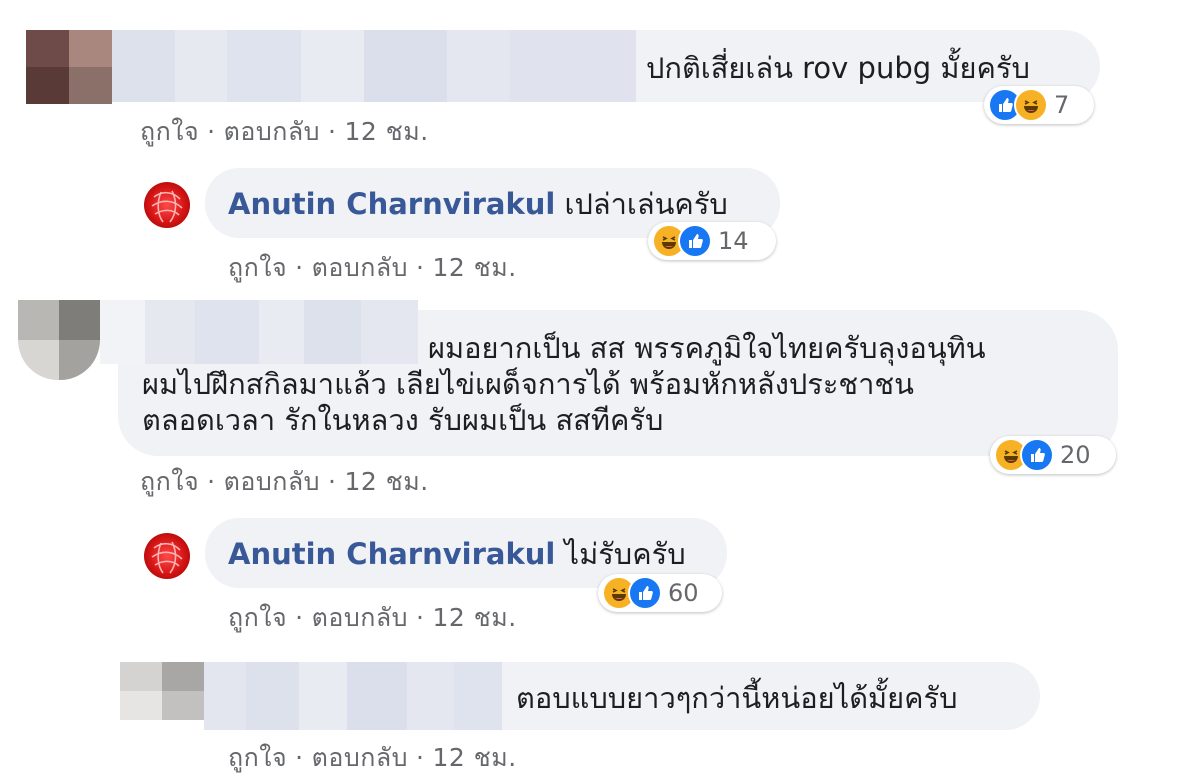 This screenshot has height=778, width=1200. I want to click on comment-text: ปกติเสี่ยเล่น rov pubg มั้ยครับ, so click(838, 68).